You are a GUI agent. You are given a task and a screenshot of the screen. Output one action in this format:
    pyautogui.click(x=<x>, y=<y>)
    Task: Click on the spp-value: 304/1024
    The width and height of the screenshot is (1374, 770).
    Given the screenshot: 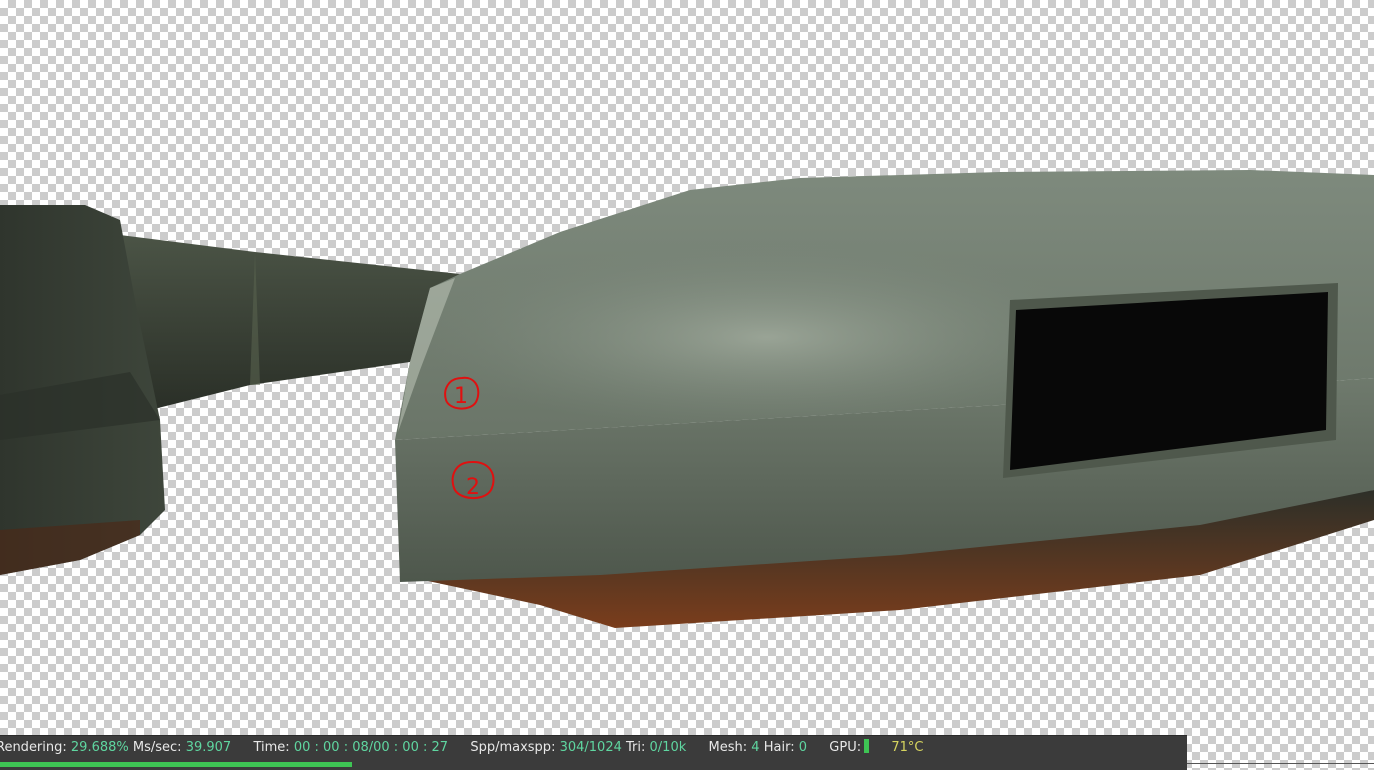 What is the action you would take?
    pyautogui.click(x=590, y=747)
    